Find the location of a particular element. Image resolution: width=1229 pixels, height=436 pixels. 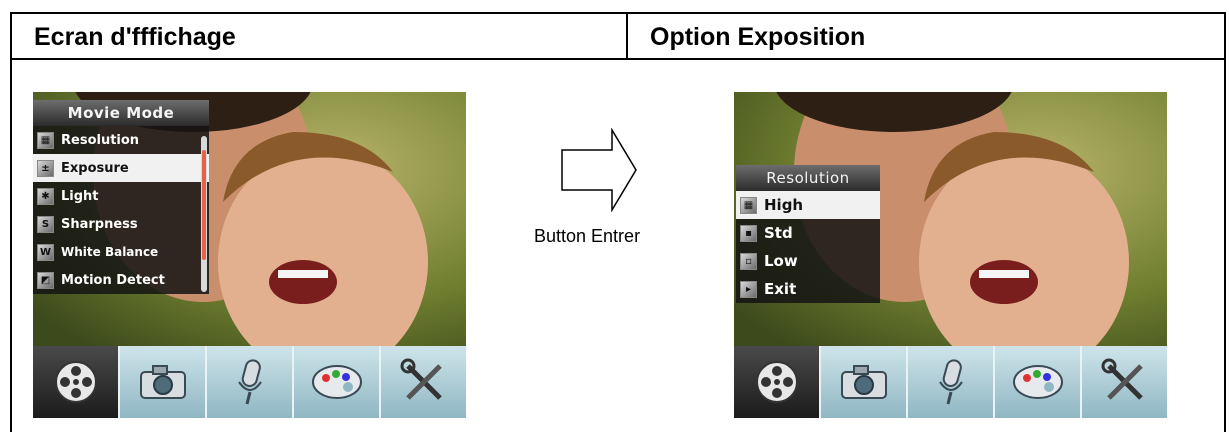

menu-item-white-balance: W White Balance is located at coordinates (121, 252).